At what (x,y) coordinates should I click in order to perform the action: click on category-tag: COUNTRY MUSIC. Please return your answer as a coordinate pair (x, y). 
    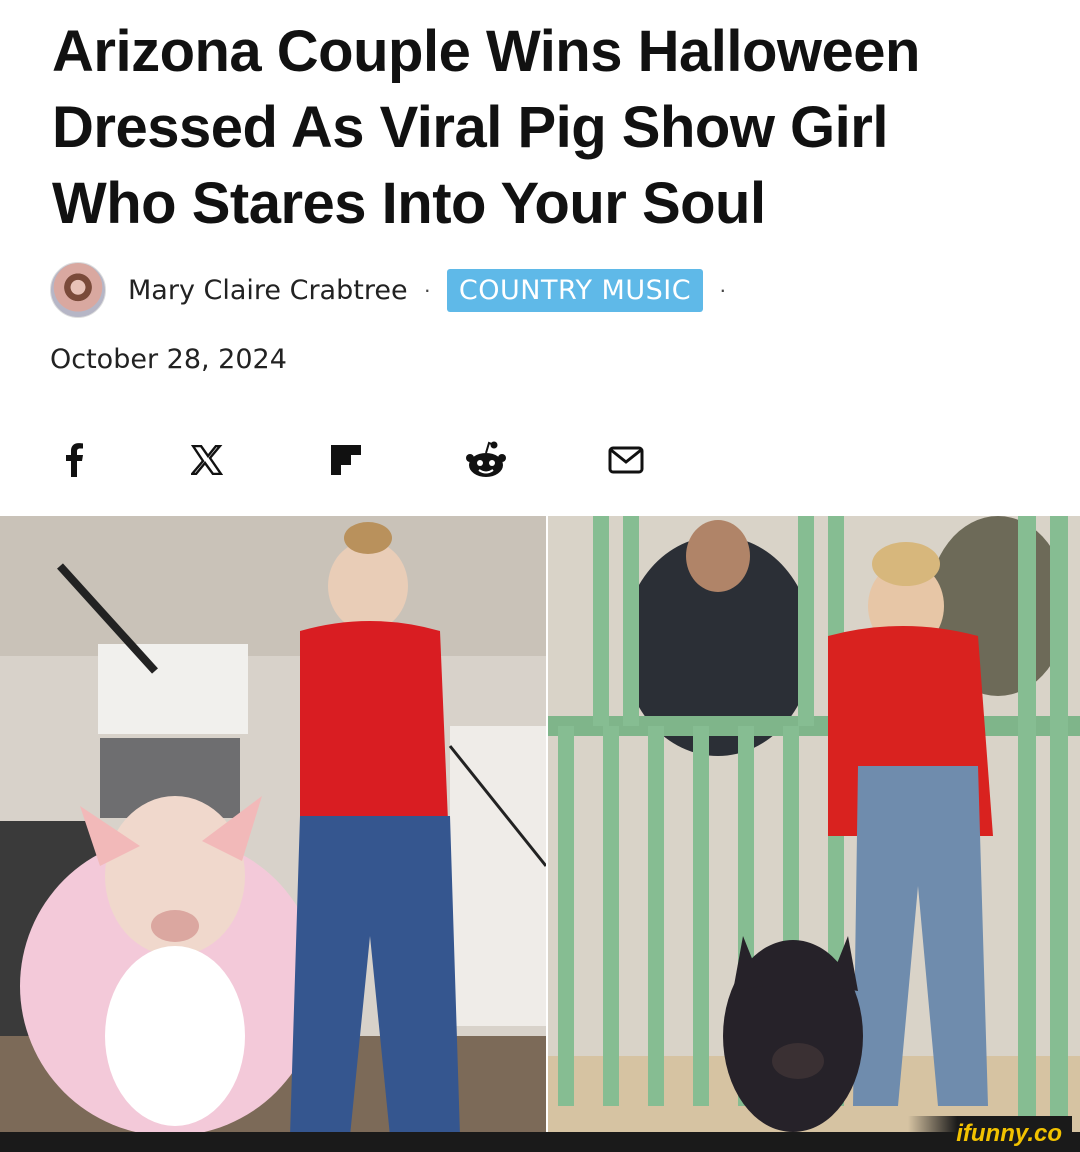
    Looking at the image, I should click on (575, 290).